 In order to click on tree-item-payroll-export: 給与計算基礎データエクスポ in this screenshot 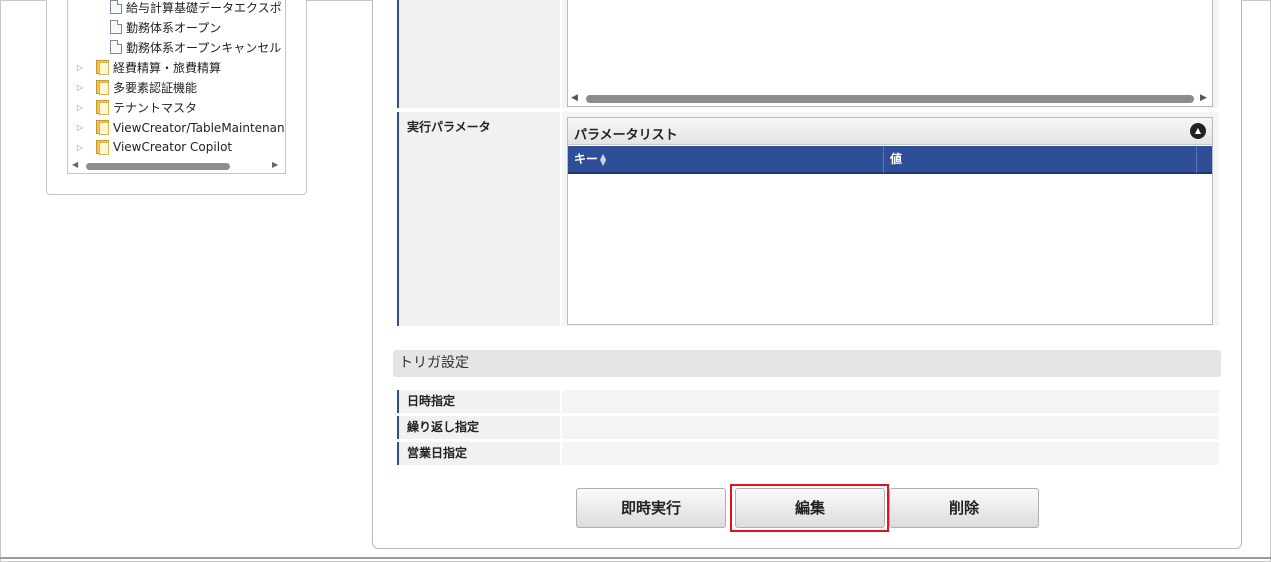, I will do `click(196, 8)`.